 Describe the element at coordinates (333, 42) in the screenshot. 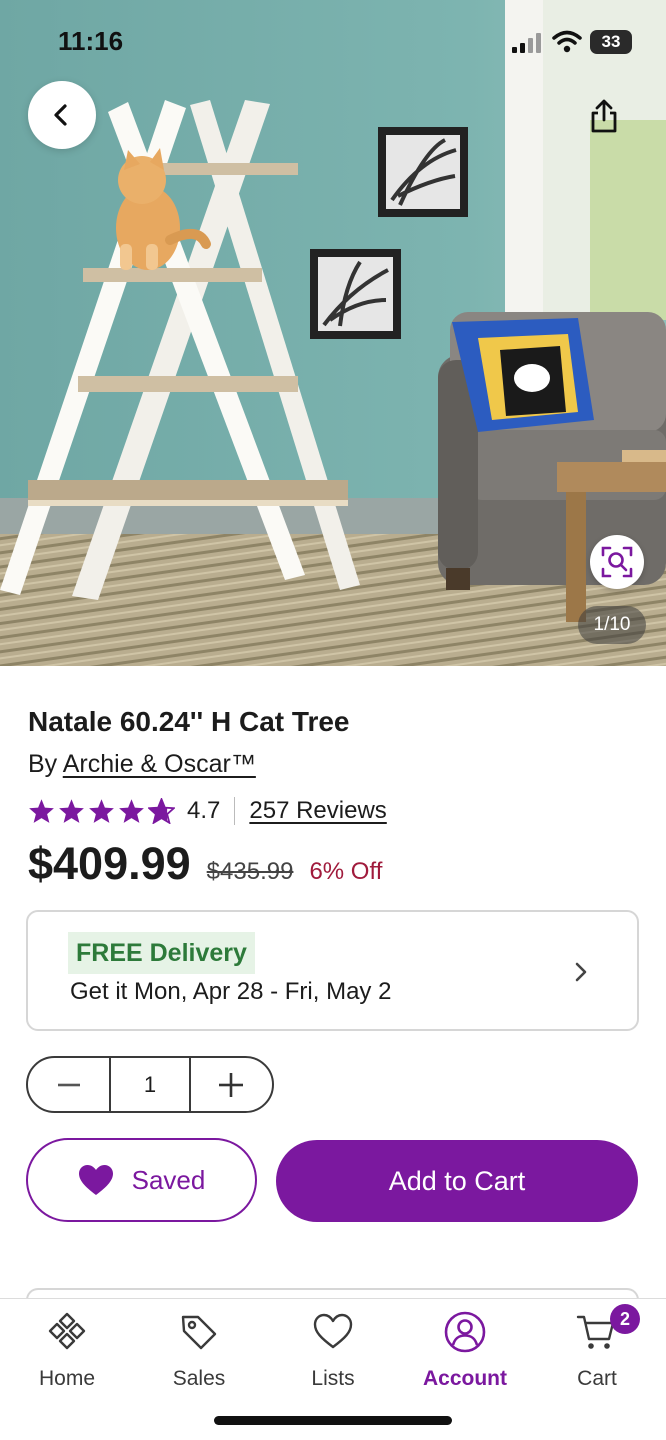

I see `status-bar: 11:16 33` at that location.